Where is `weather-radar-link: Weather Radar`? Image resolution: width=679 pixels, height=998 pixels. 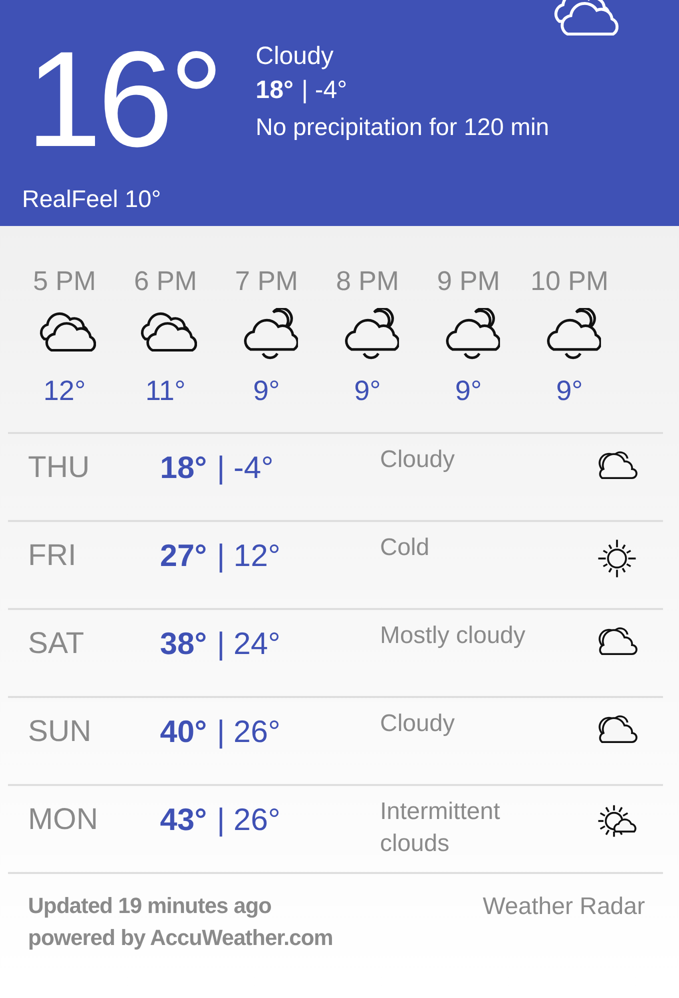 weather-radar-link: Weather Radar is located at coordinates (563, 922).